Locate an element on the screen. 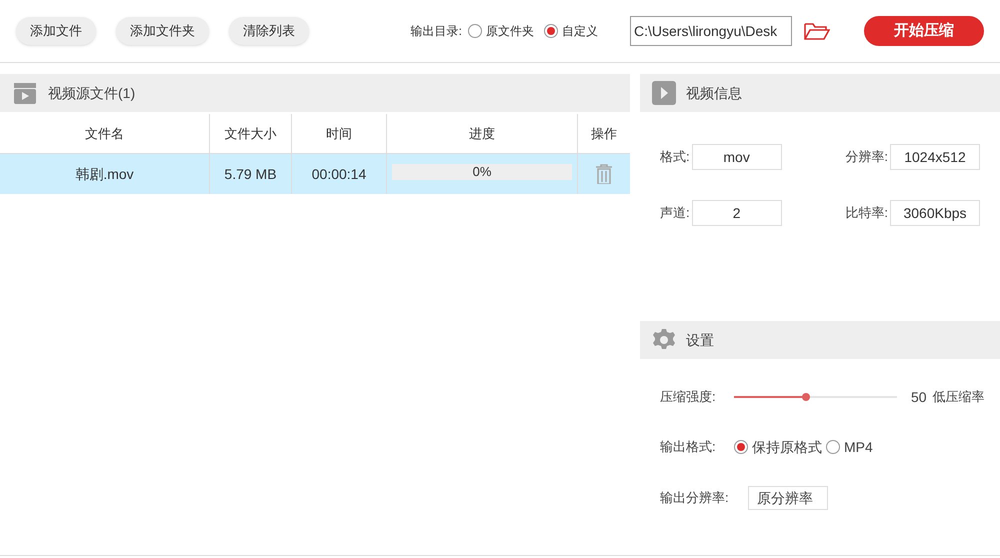 The width and height of the screenshot is (1000, 558). panel-title: 设置 is located at coordinates (700, 340).